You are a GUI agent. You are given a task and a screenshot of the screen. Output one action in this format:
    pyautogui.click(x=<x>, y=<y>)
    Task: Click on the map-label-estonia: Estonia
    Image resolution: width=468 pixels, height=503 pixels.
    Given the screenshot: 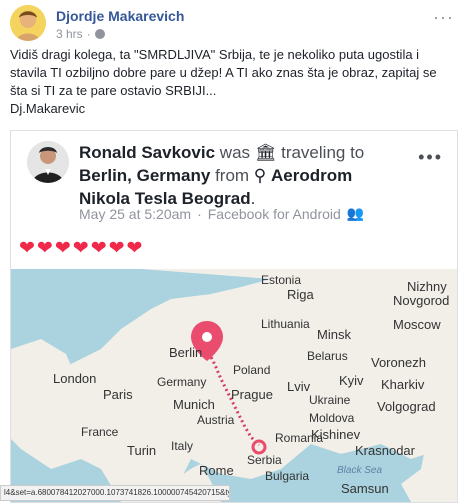 What is the action you would take?
    pyautogui.click(x=281, y=280)
    